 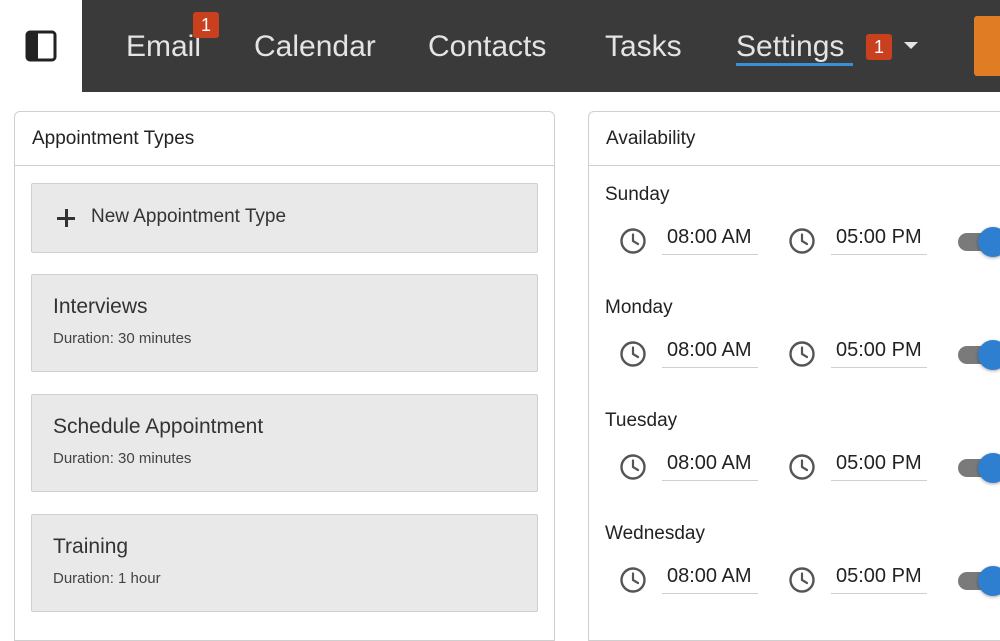 I want to click on nav-tab-settings: Settings, so click(x=790, y=47).